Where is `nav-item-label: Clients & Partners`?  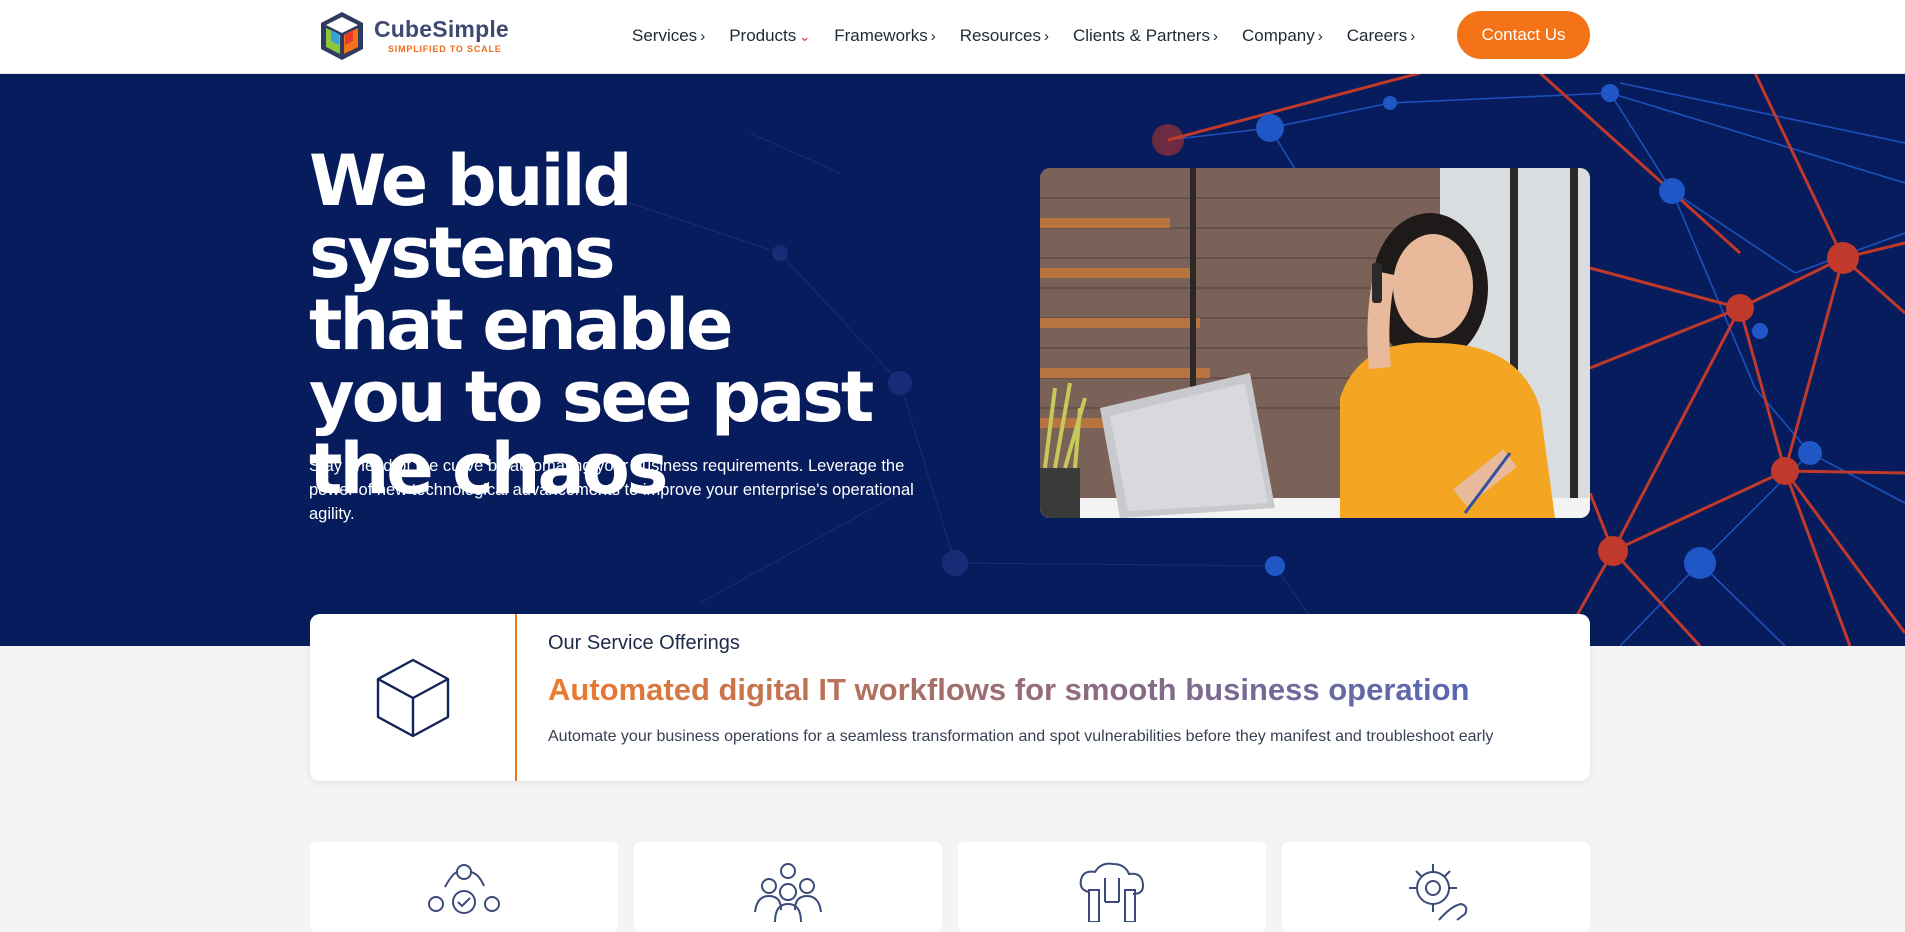
nav-item-label: Clients & Partners is located at coordinates (1141, 35).